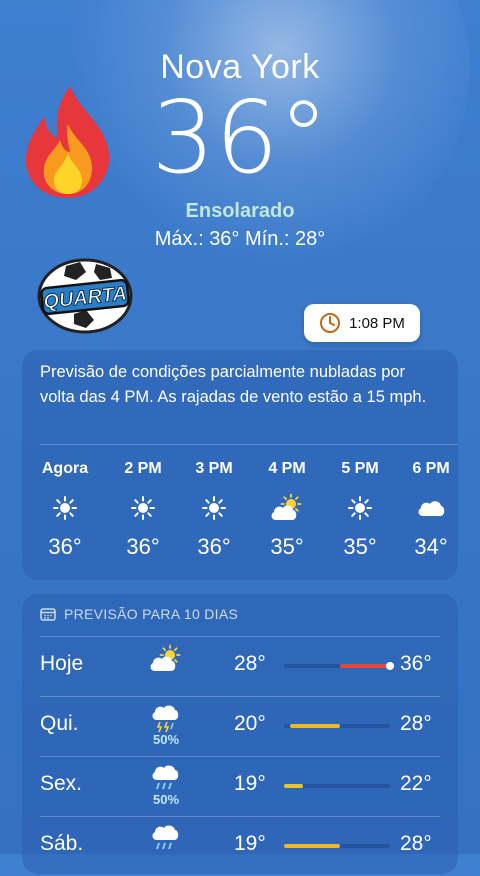 The image size is (480, 876). Describe the element at coordinates (214, 468) in the screenshot. I see `hour-label: 3 PM` at that location.